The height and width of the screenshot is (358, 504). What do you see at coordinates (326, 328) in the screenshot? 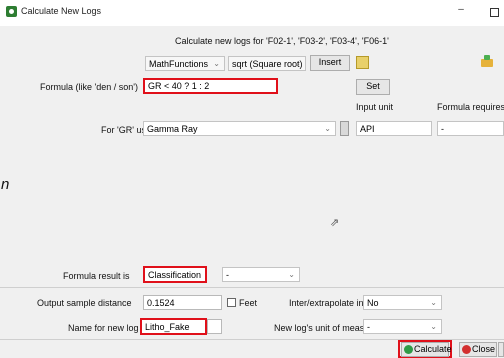
I see `unit-of-measure-label: New log's unit of measure` at bounding box center [326, 328].